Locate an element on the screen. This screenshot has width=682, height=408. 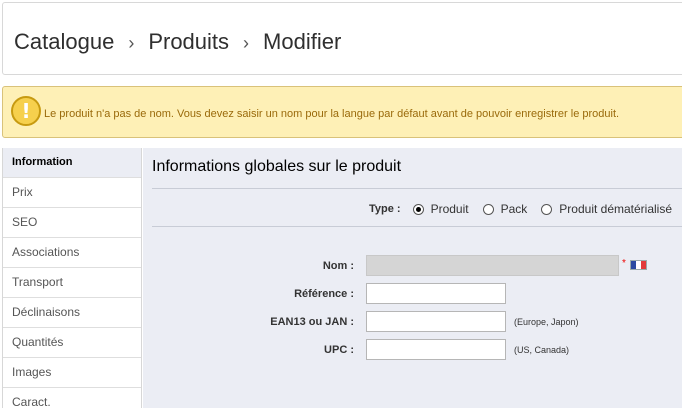
reference-field is located at coordinates (436, 293).